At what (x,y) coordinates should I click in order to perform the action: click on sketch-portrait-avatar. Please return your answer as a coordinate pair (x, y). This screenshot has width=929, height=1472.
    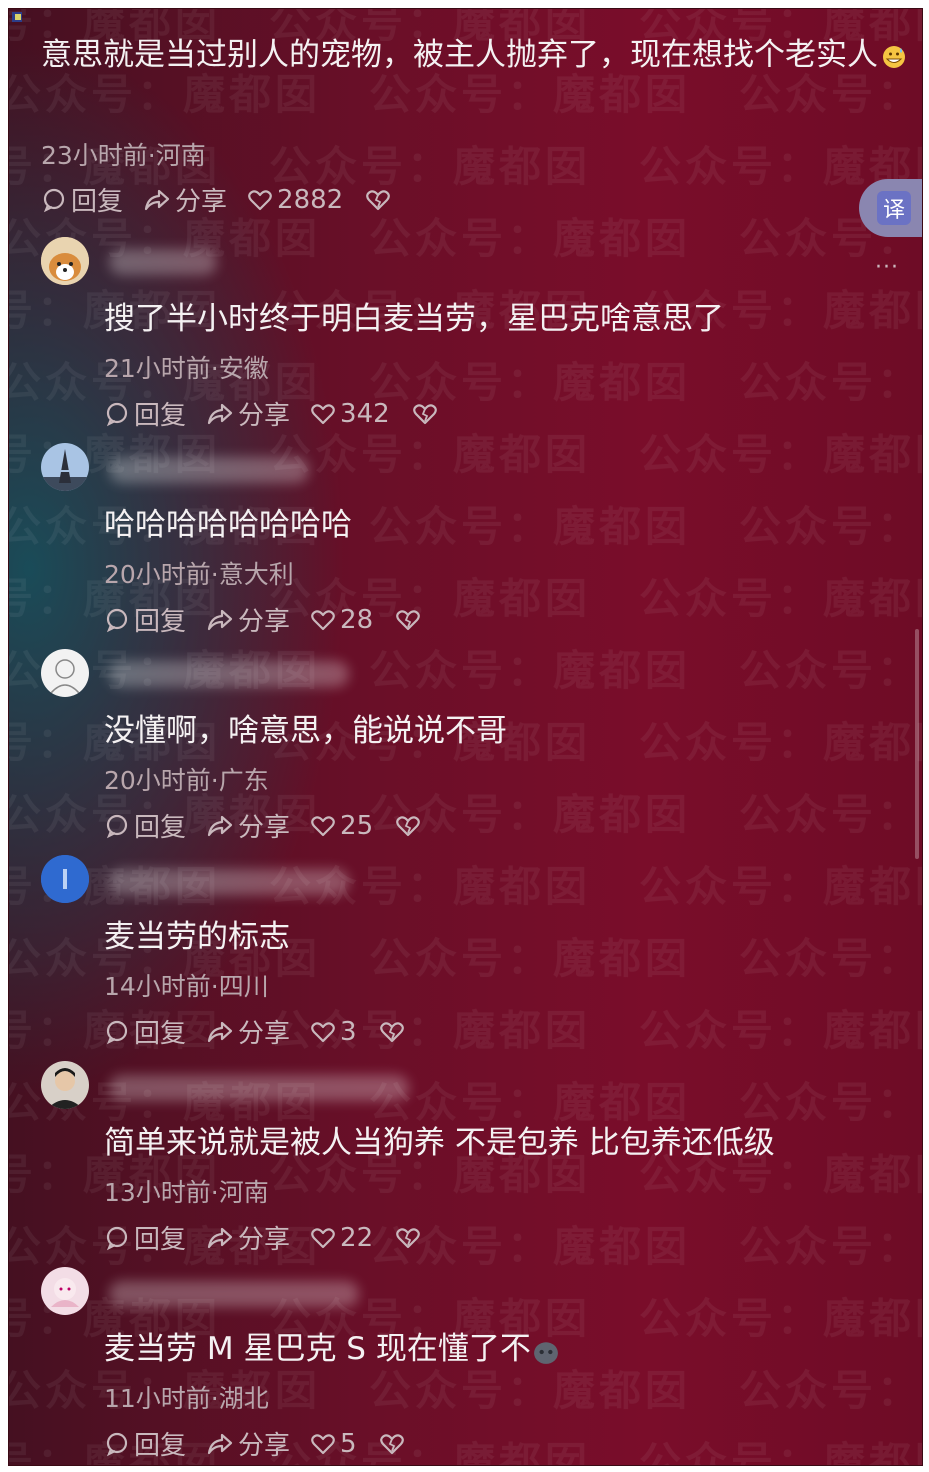
    Looking at the image, I should click on (65, 673).